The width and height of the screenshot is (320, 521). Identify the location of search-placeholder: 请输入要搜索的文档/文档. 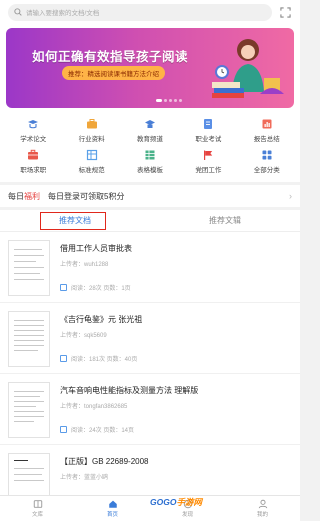
(63, 13).